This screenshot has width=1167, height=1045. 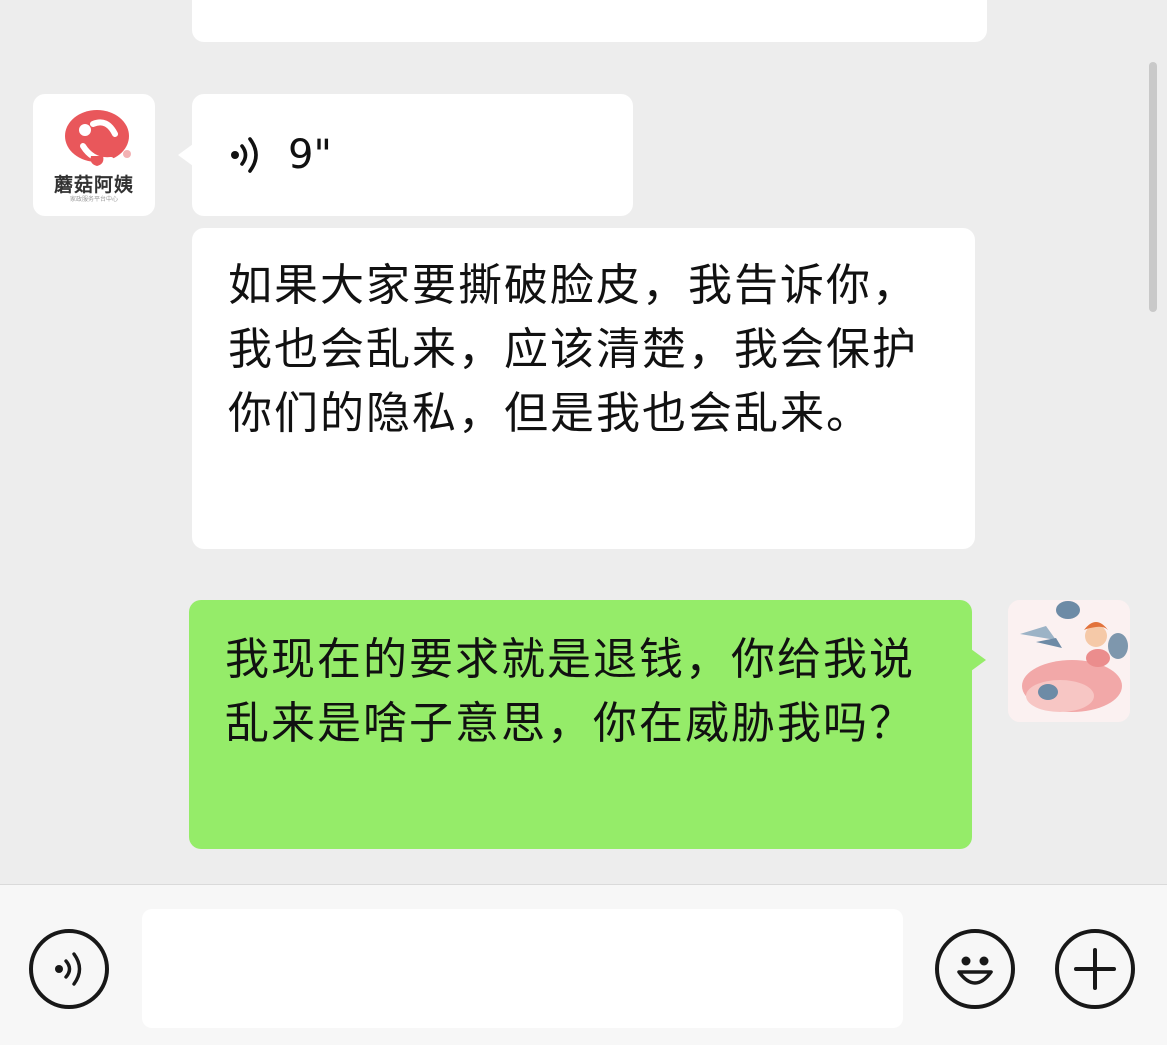 I want to click on voice-input-button, so click(x=69, y=969).